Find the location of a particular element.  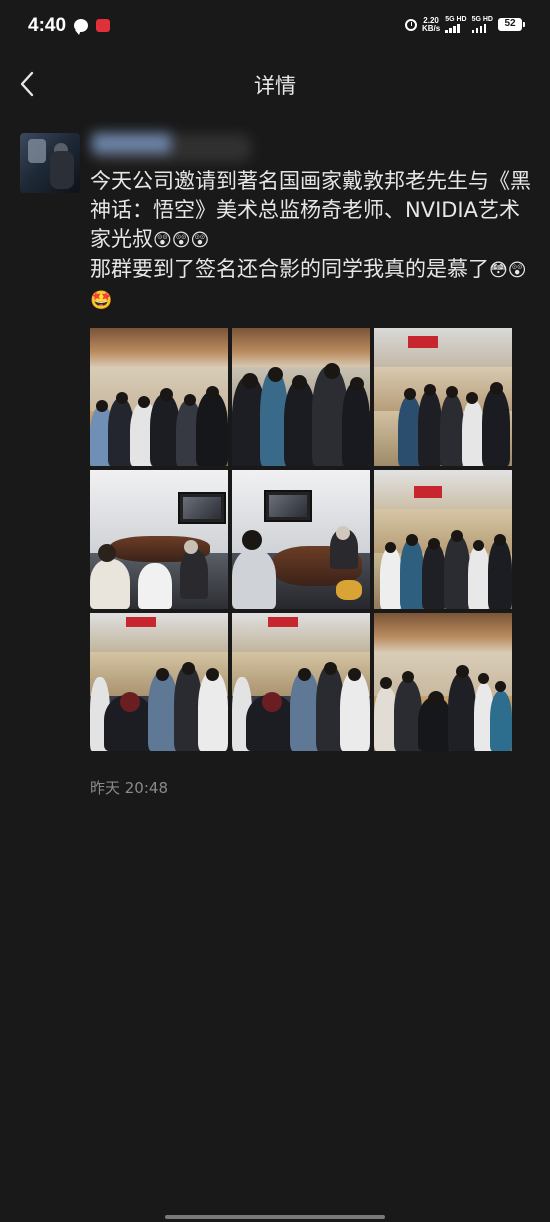

battery-level: 52 is located at coordinates (510, 23).